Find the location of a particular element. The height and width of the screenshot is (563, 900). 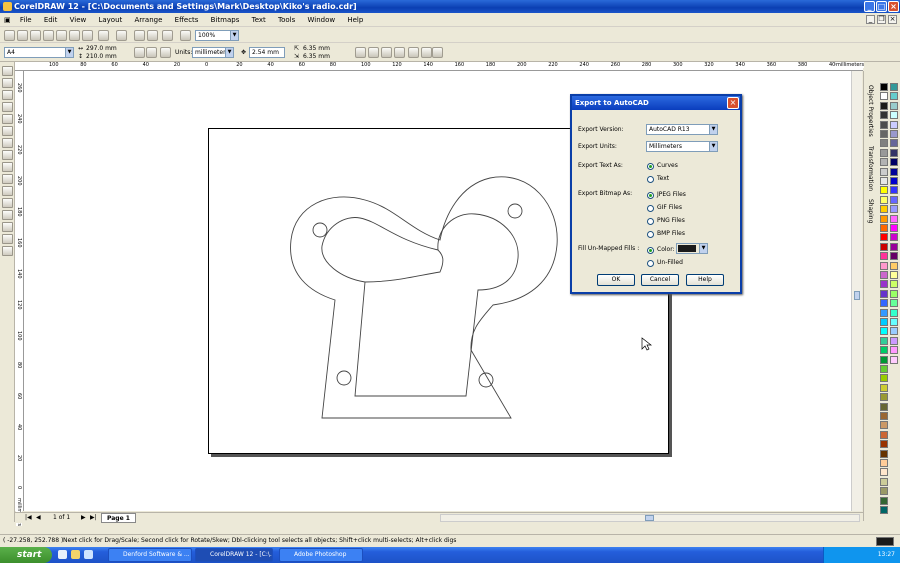

menu-text: Text is located at coordinates (259, 20).